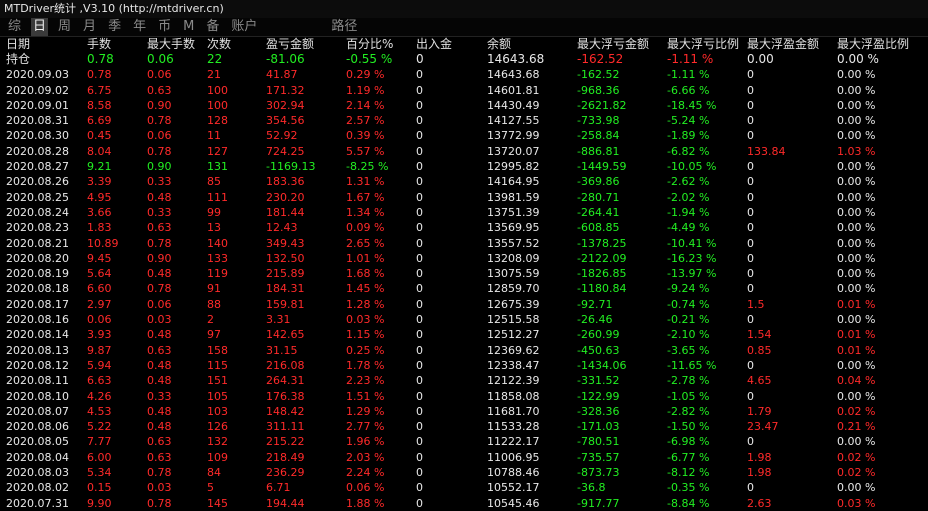 The width and height of the screenshot is (928, 511). I want to click on cell-col-10: 1.79, so click(759, 411).